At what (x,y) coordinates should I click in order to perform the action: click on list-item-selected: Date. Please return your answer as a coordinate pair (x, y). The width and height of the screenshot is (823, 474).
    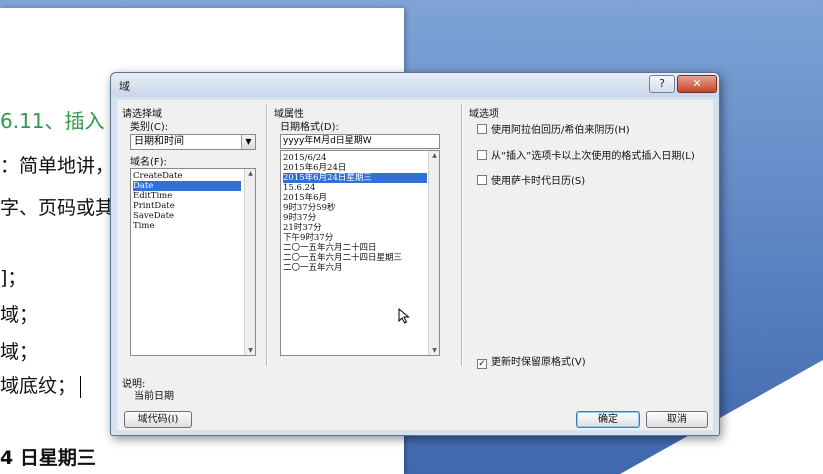
    Looking at the image, I should click on (187, 186).